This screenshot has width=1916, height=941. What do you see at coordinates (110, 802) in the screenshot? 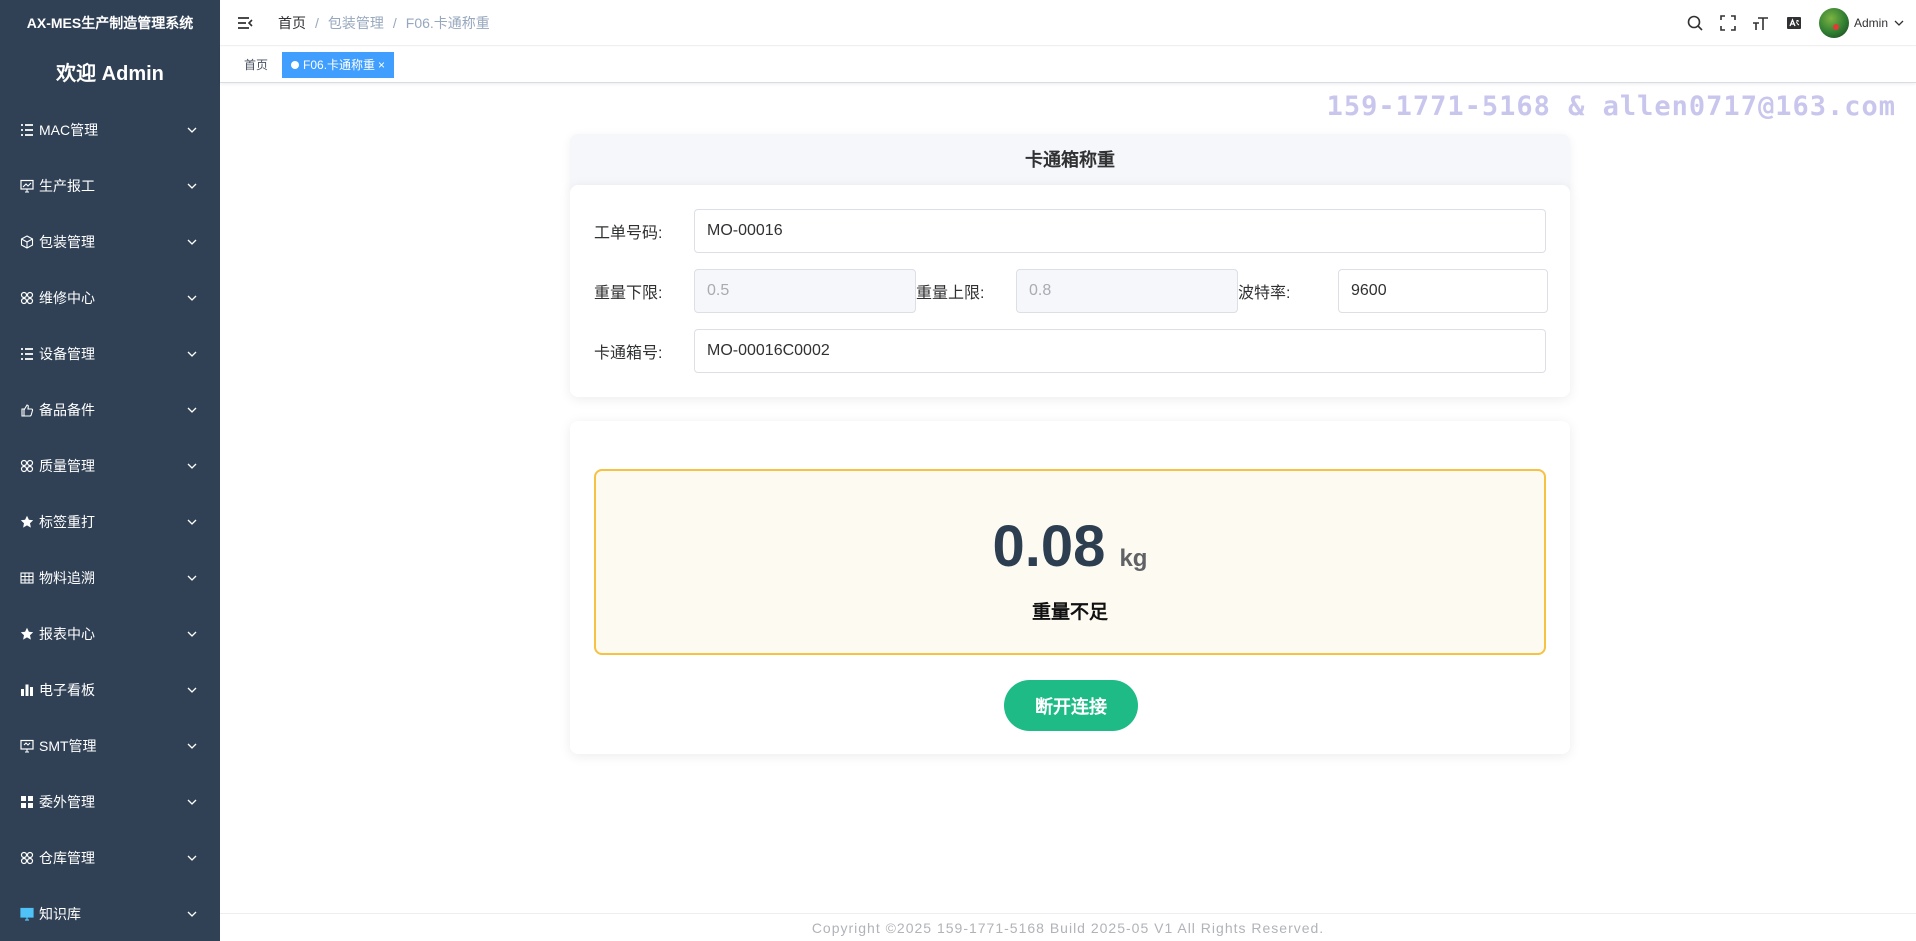
I see `sidebar-item-12: 委外管理` at bounding box center [110, 802].